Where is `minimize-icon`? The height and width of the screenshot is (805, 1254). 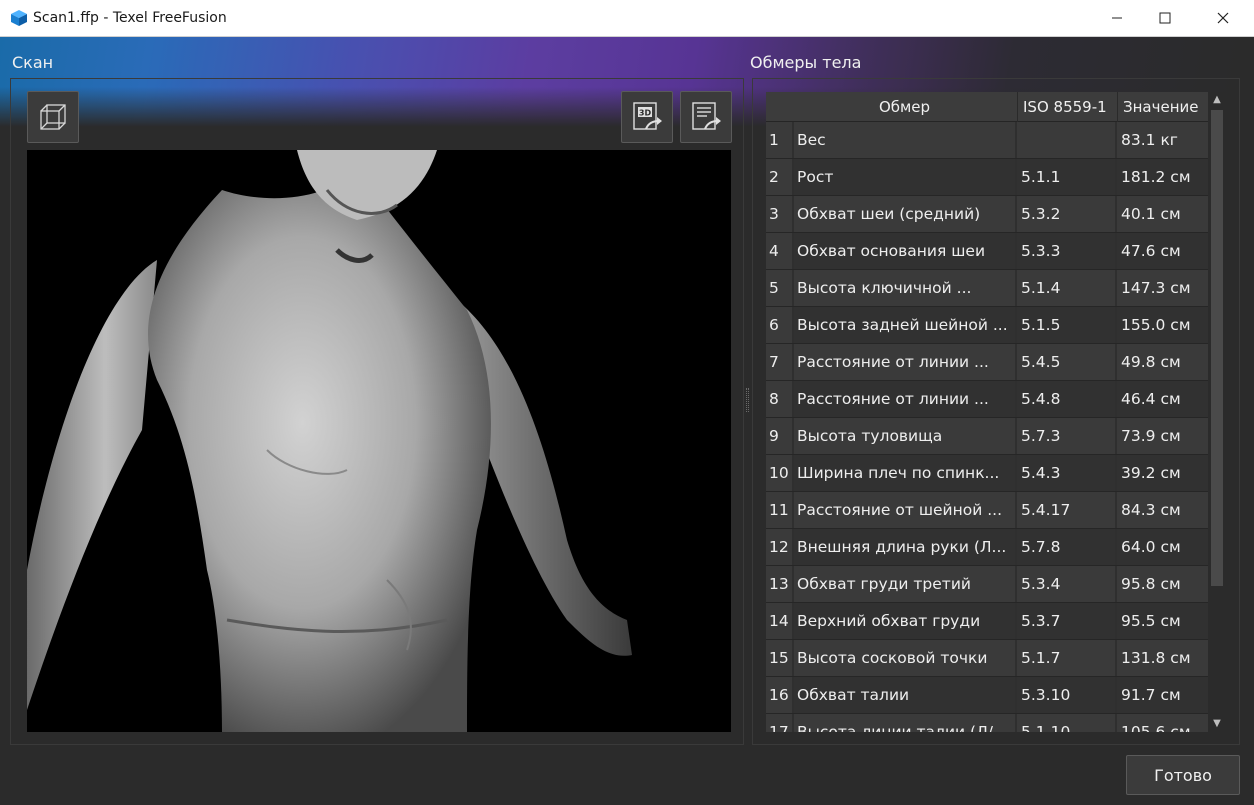 minimize-icon is located at coordinates (1117, 18).